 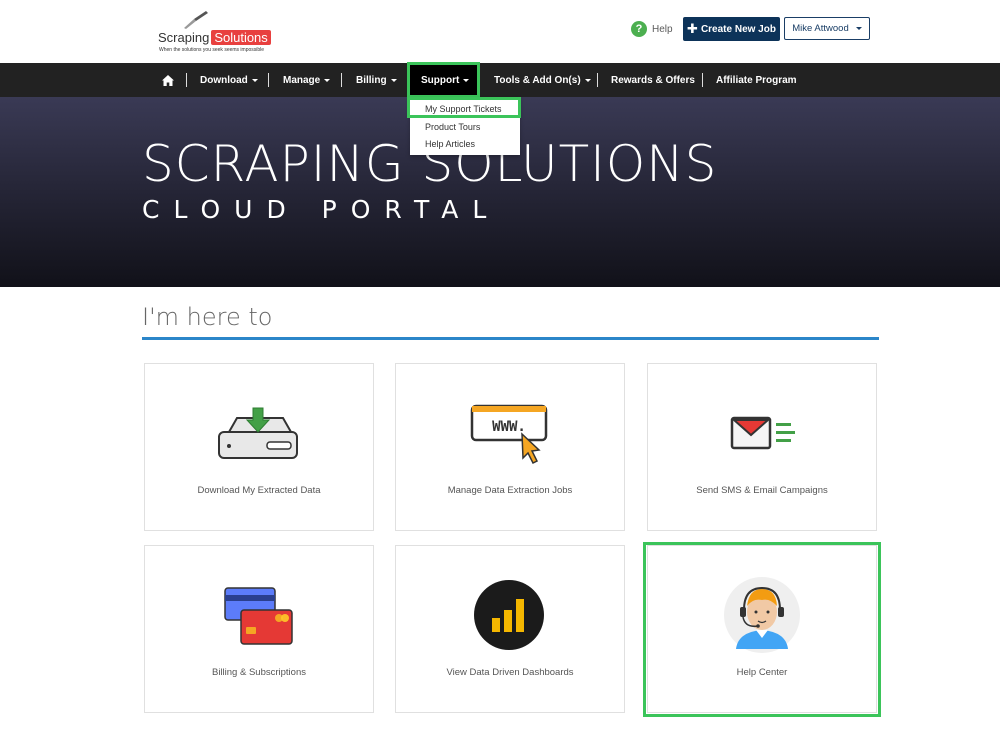 What do you see at coordinates (321, 209) in the screenshot?
I see `hero-subtitle: CLOUD PORTAL` at bounding box center [321, 209].